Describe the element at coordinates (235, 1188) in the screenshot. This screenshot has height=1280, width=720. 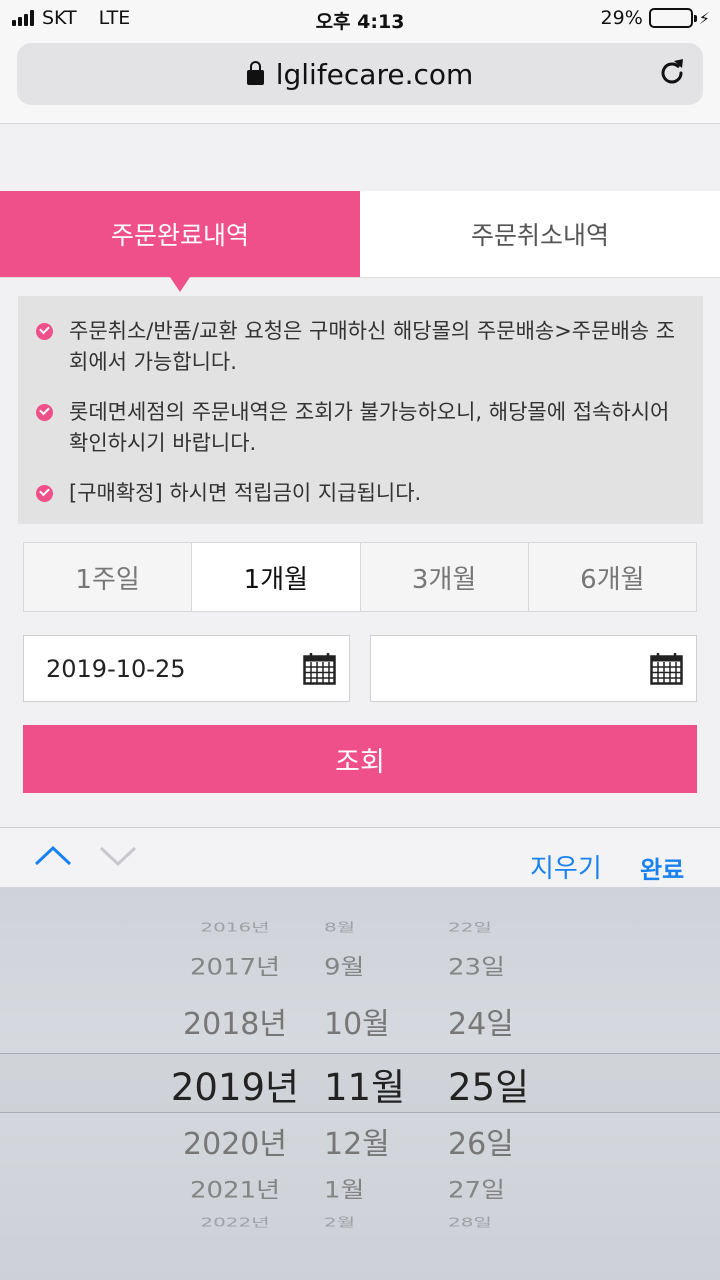
I see `picker-year-option: 2021년` at that location.